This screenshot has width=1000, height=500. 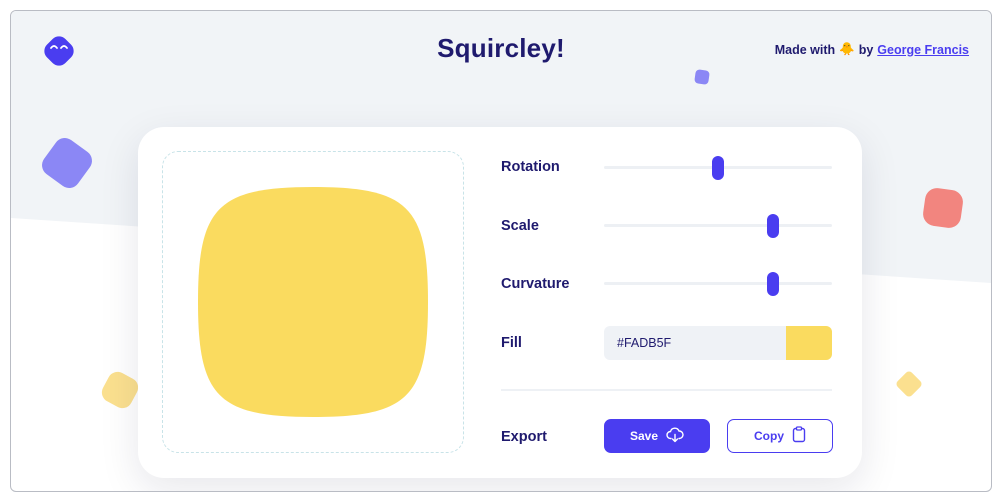 I want to click on rotation-thumb, so click(x=718, y=168).